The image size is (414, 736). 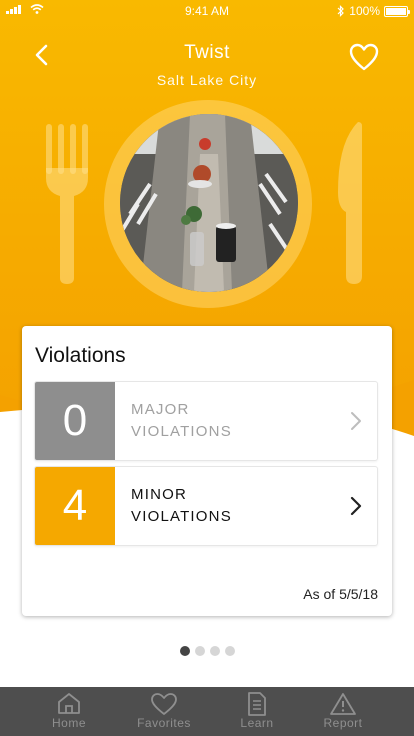 I want to click on battery-percent: 100%, so click(x=364, y=11).